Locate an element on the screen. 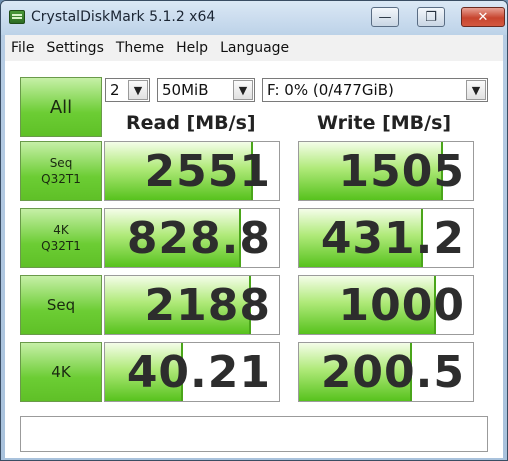 This screenshot has height=461, width=508. drive-select: F: 0% (0/477GiB) ▼ is located at coordinates (375, 90).